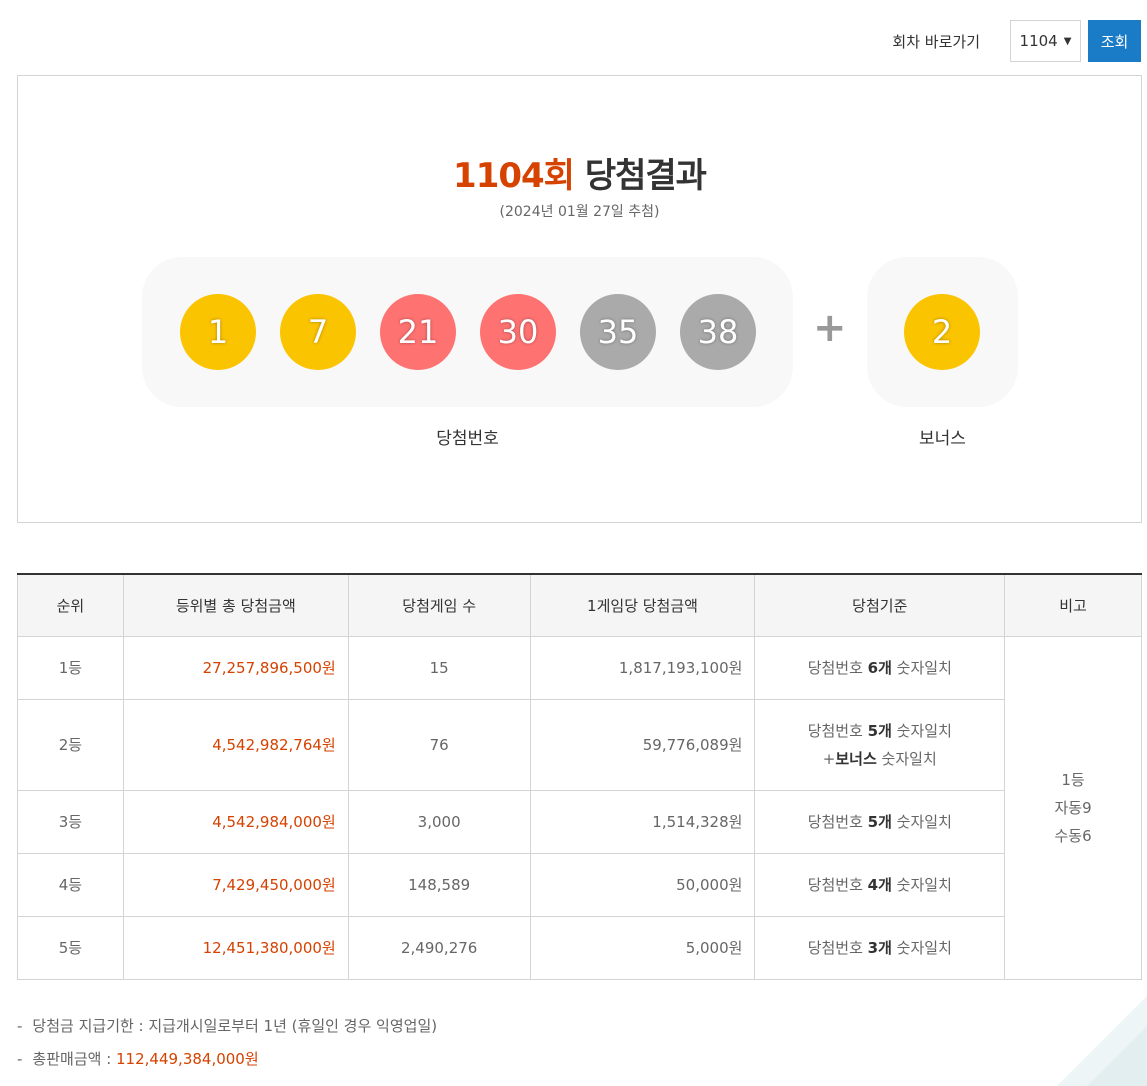 This screenshot has height=1086, width=1147. Describe the element at coordinates (643, 668) in the screenshot. I see `prize-per-game-cell: 1,817,193,100원` at that location.